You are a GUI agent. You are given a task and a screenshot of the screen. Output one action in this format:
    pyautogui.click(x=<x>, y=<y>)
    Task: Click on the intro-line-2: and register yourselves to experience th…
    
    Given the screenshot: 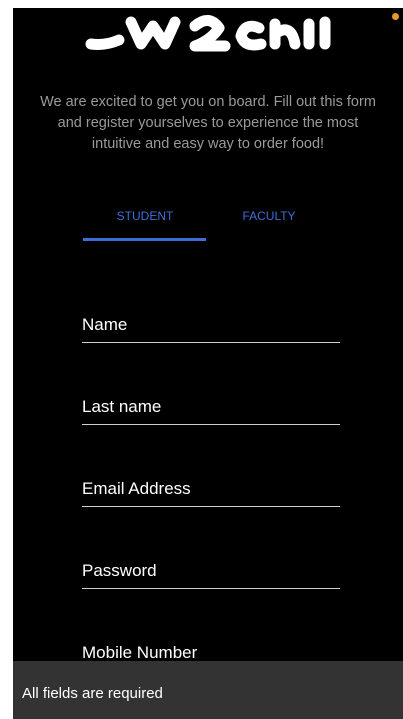 What is the action you would take?
    pyautogui.click(x=208, y=123)
    